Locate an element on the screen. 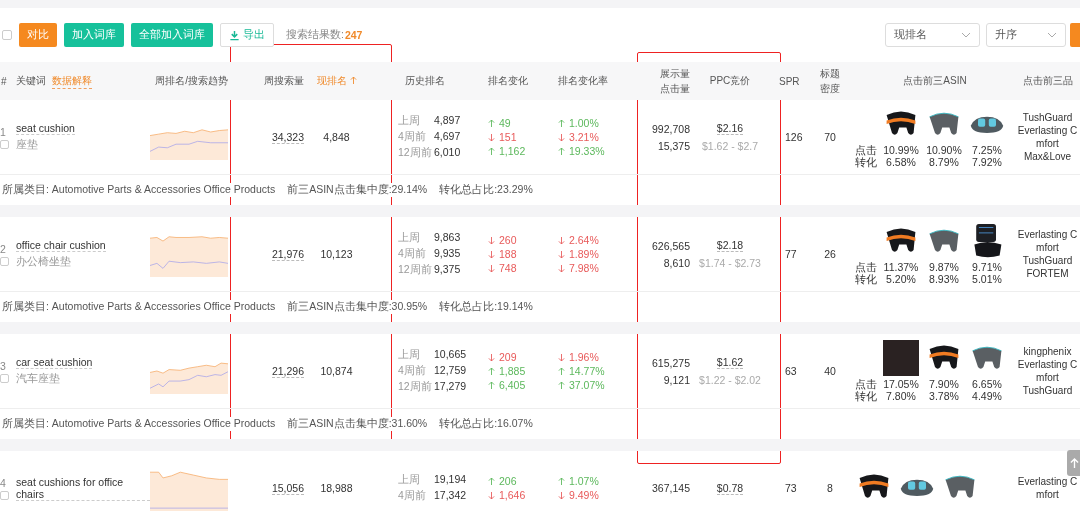  keyword-translation: 办公椅坐垫 is located at coordinates (44, 262).